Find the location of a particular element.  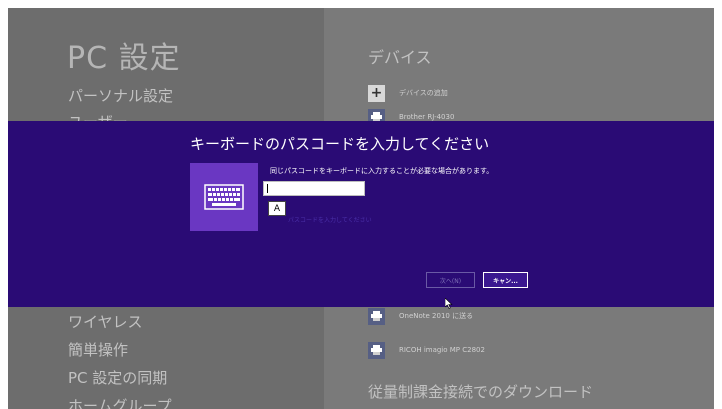

keyboard-icon is located at coordinates (224, 197).